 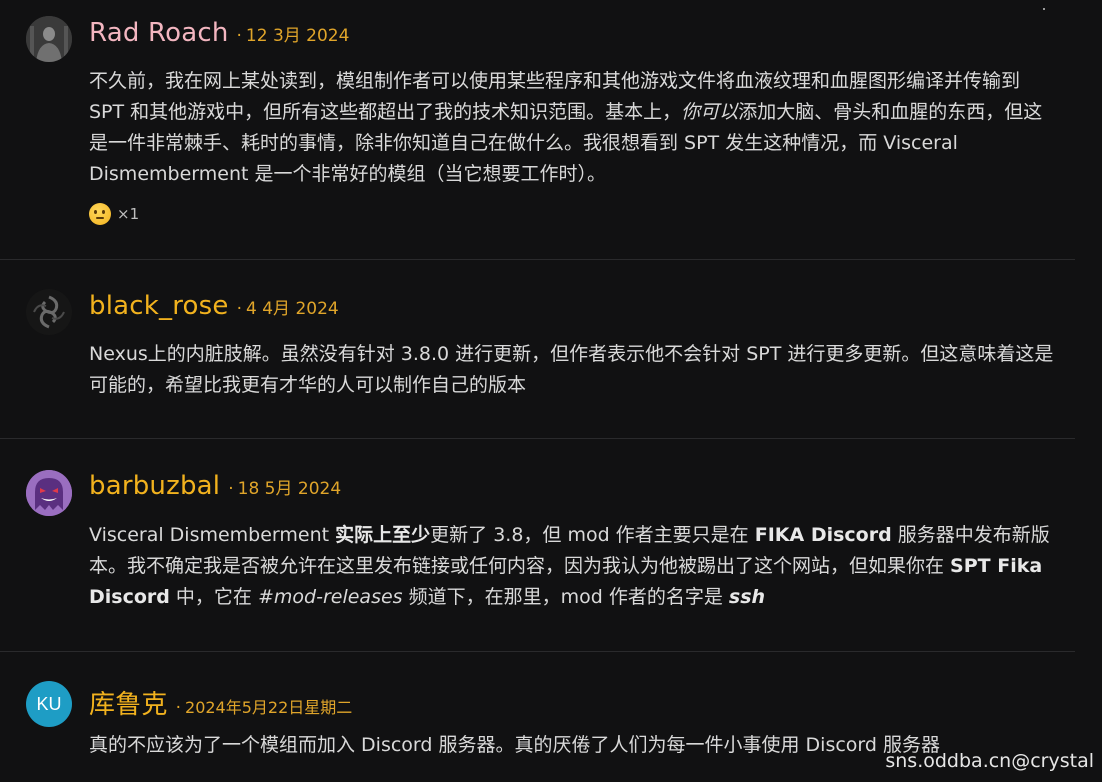 What do you see at coordinates (383, 535) in the screenshot?
I see `body-bold: 实际上至少` at bounding box center [383, 535].